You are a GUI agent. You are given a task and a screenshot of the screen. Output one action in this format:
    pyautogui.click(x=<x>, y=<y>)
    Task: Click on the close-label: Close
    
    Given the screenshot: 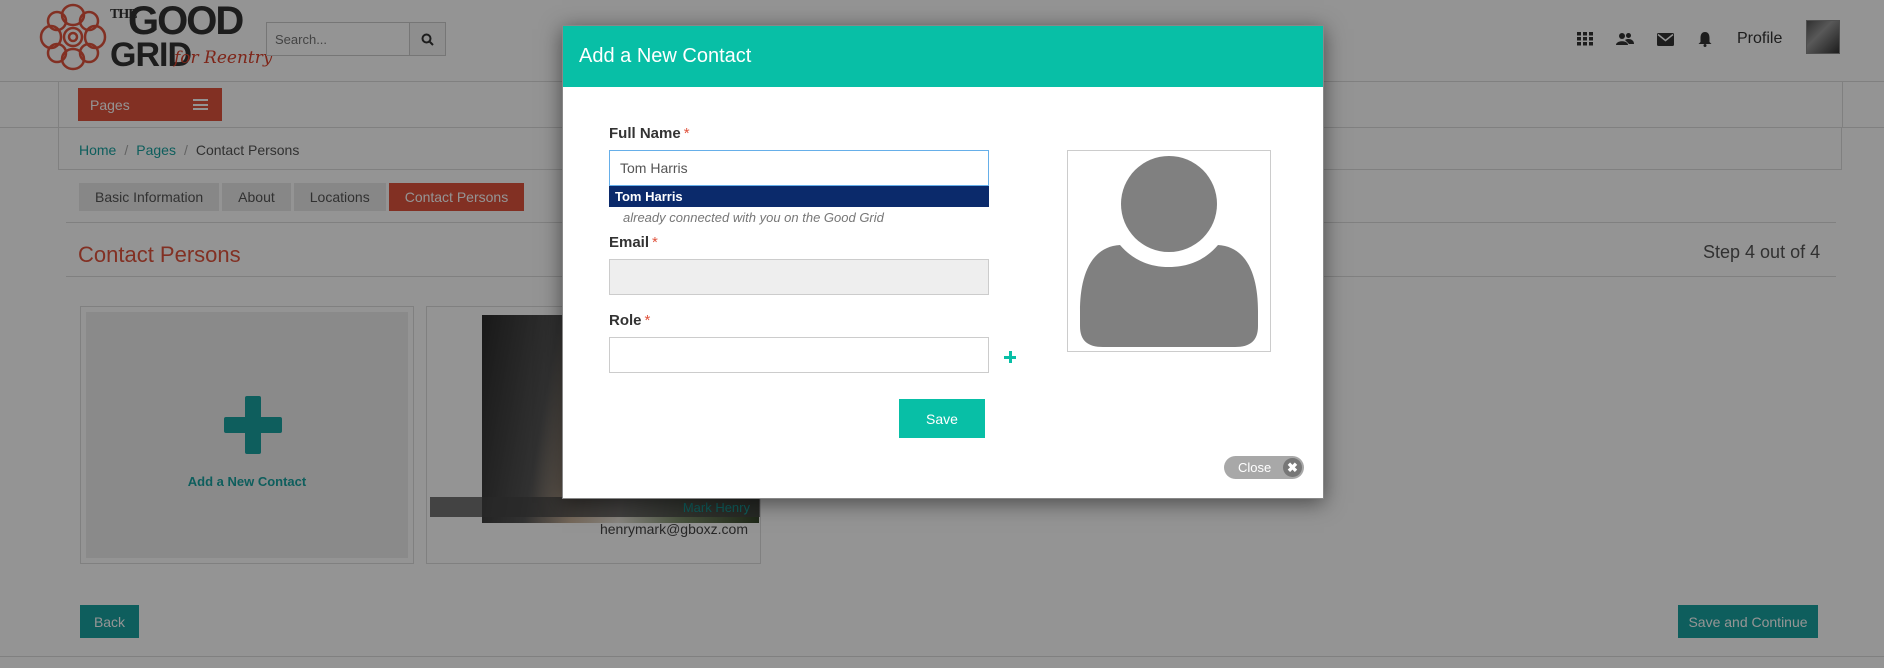 What is the action you would take?
    pyautogui.click(x=1255, y=467)
    